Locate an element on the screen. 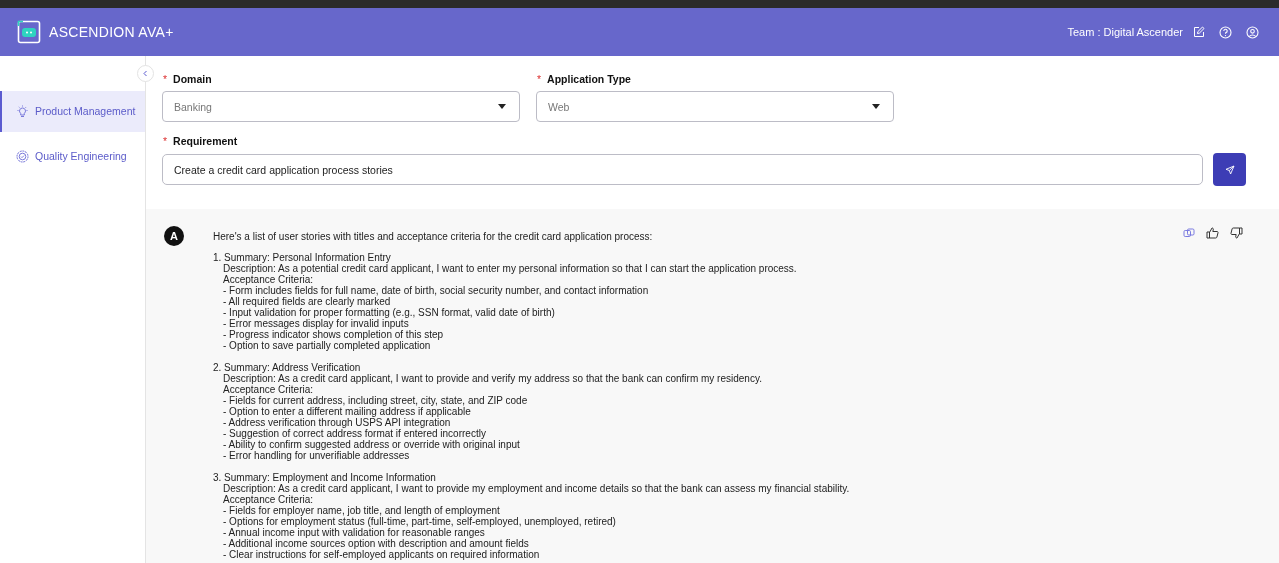 The image size is (1279, 563). criterion: - Clear instructions for self-employed applicants on required information is located at coordinates (381, 554).